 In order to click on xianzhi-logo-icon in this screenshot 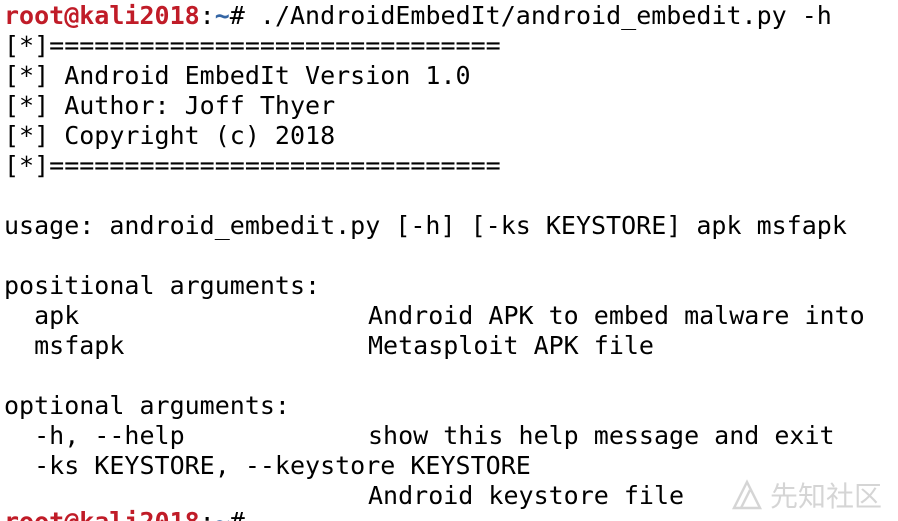, I will do `click(747, 494)`.